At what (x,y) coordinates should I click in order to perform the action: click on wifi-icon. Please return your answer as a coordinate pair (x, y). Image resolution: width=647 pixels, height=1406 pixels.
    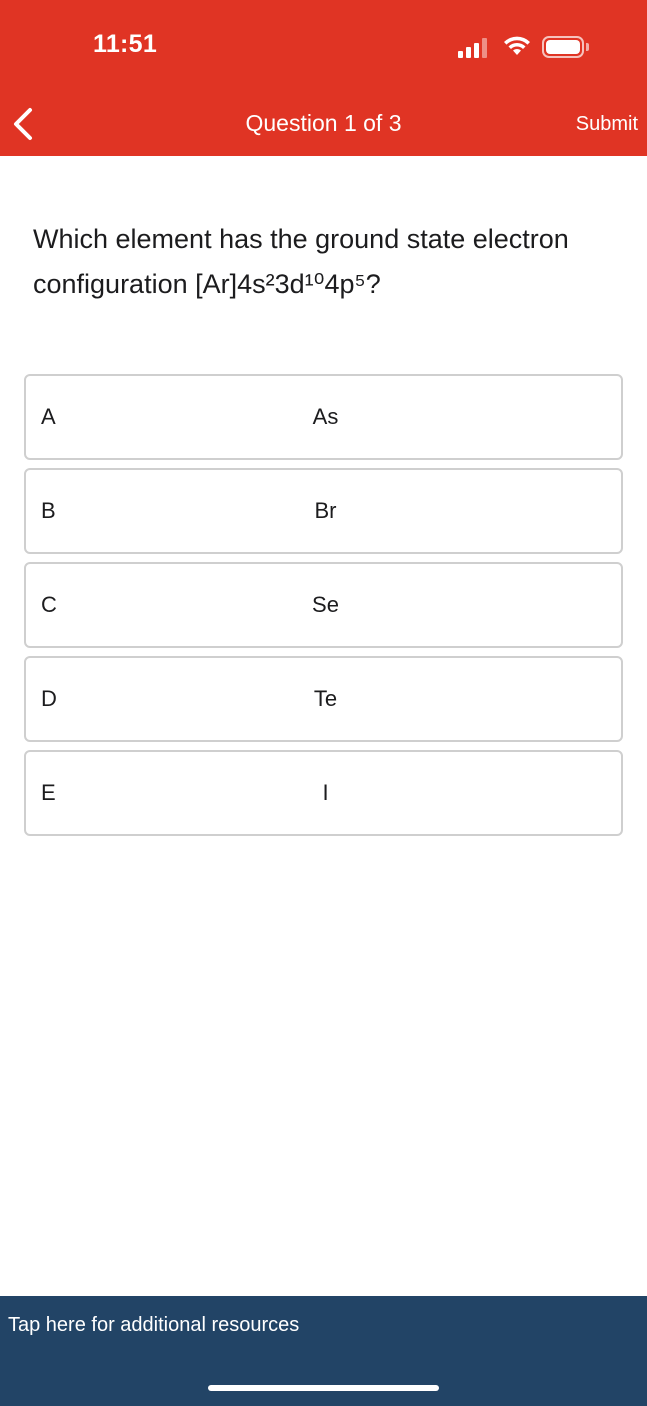
    Looking at the image, I should click on (517, 45).